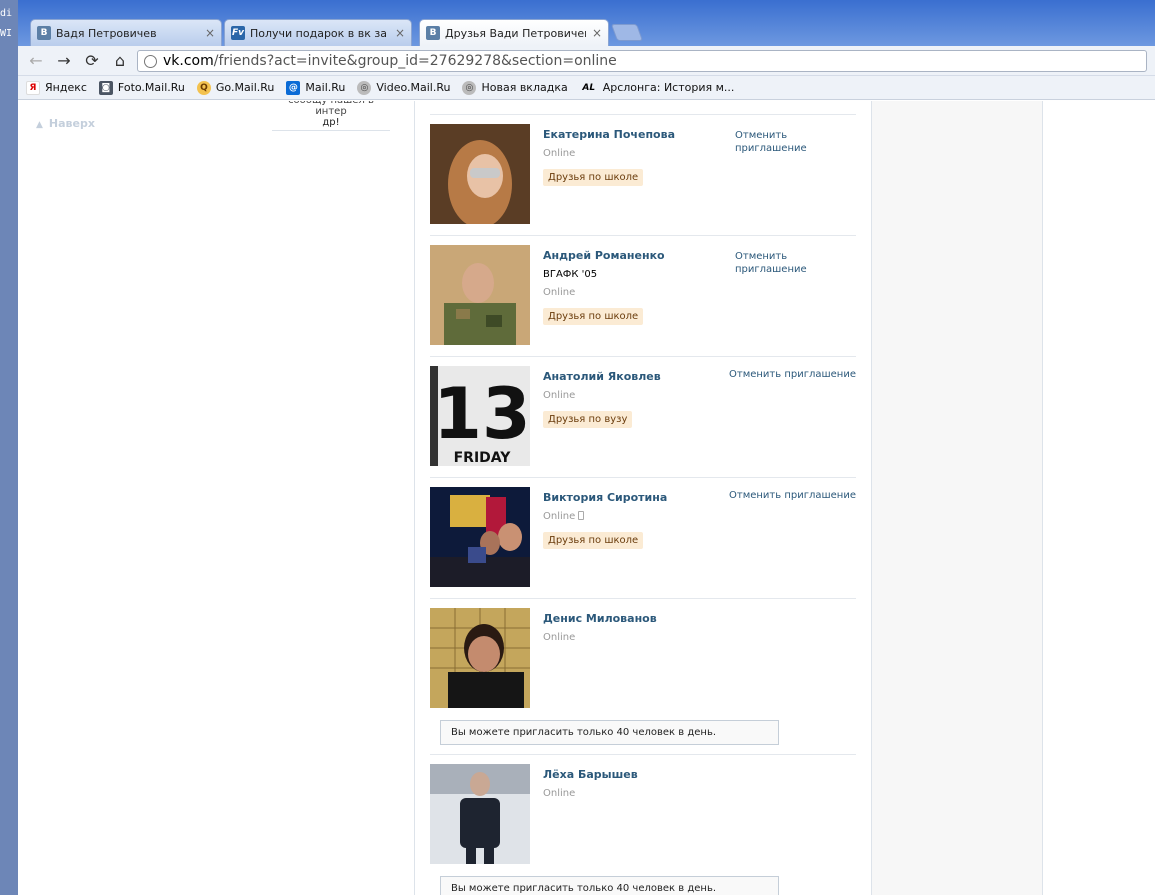 The height and width of the screenshot is (895, 1155). What do you see at coordinates (600, 618) in the screenshot?
I see `friend-name: Денис Милованов` at bounding box center [600, 618].